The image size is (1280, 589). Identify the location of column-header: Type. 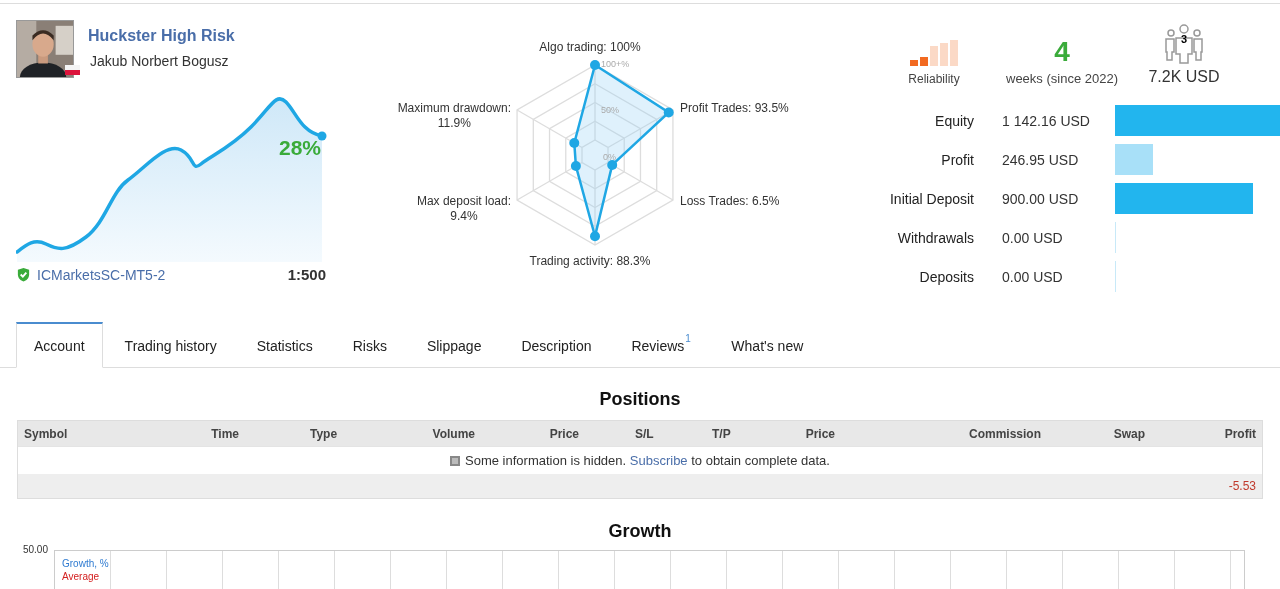
(324, 433).